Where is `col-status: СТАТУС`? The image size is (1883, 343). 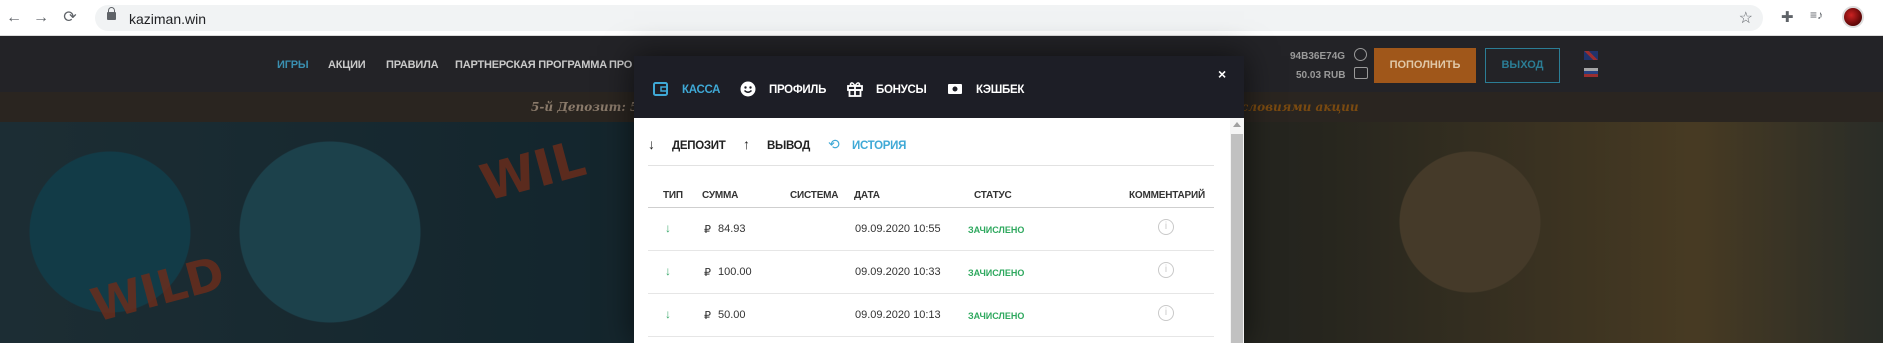
col-status: СТАТУС is located at coordinates (993, 195).